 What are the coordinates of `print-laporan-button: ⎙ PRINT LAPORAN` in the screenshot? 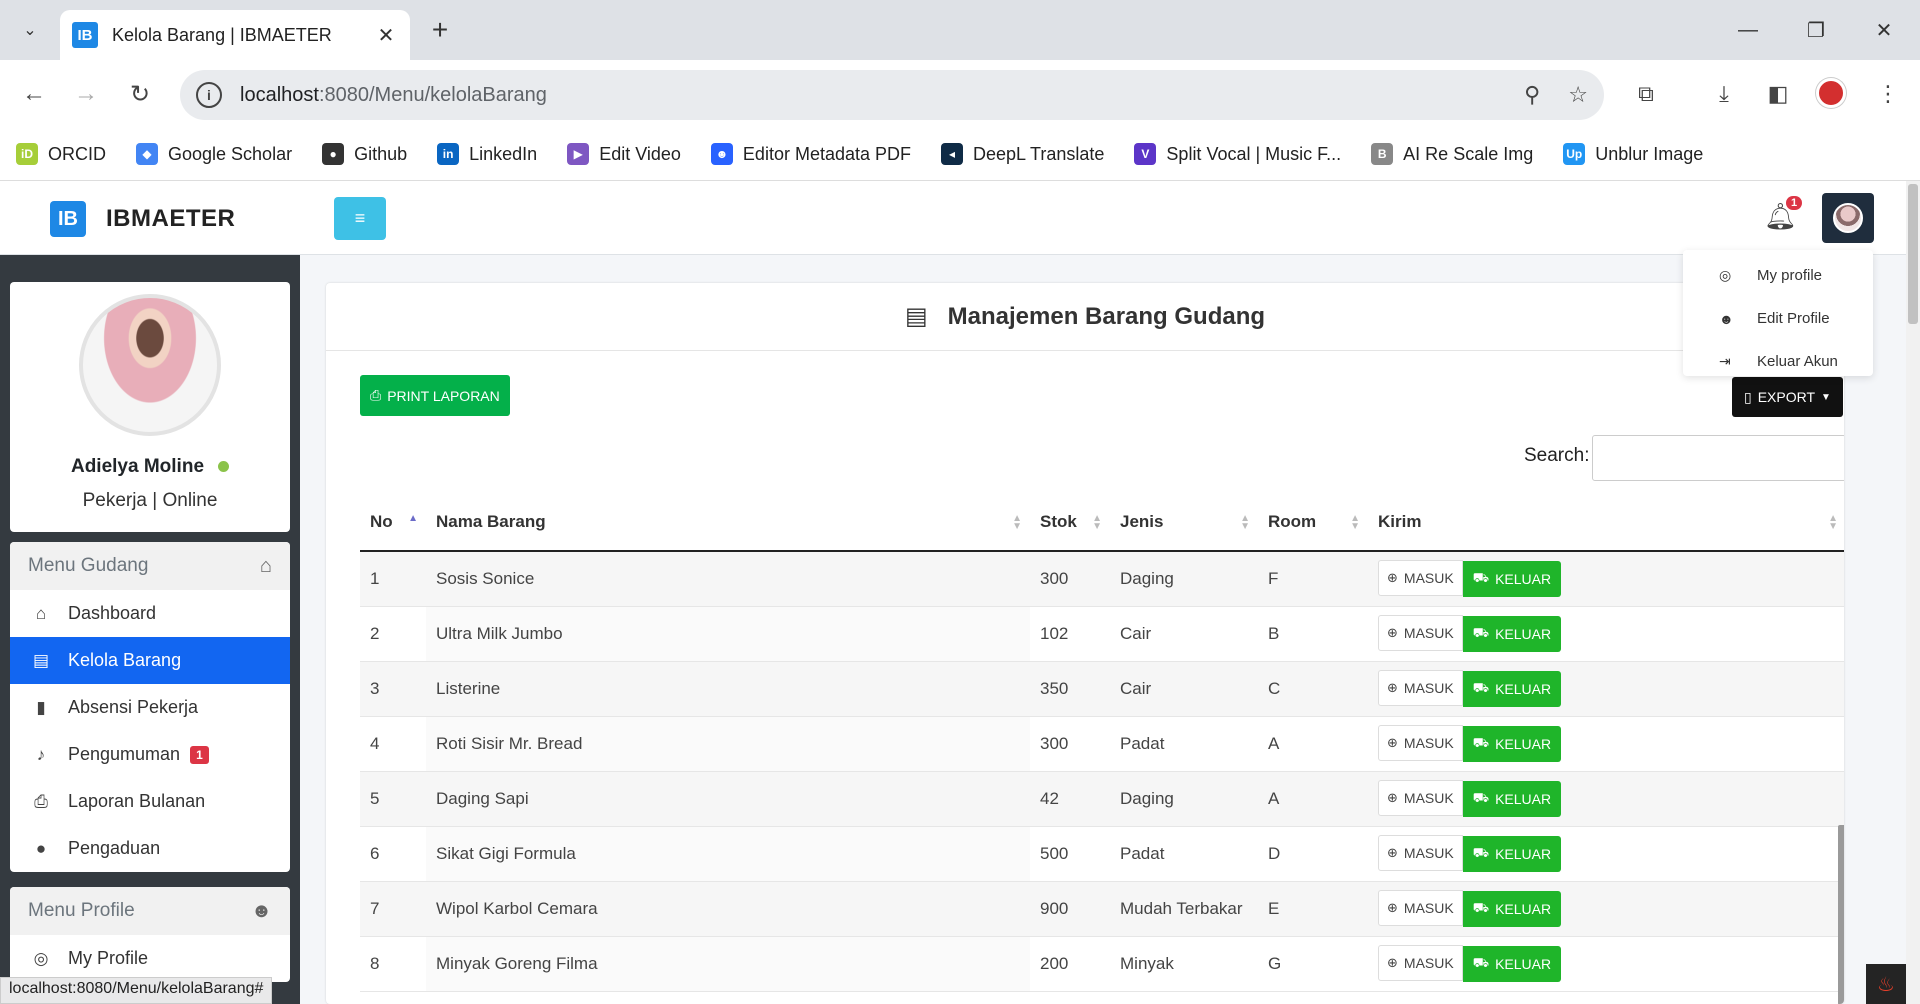 It's located at (435, 395).